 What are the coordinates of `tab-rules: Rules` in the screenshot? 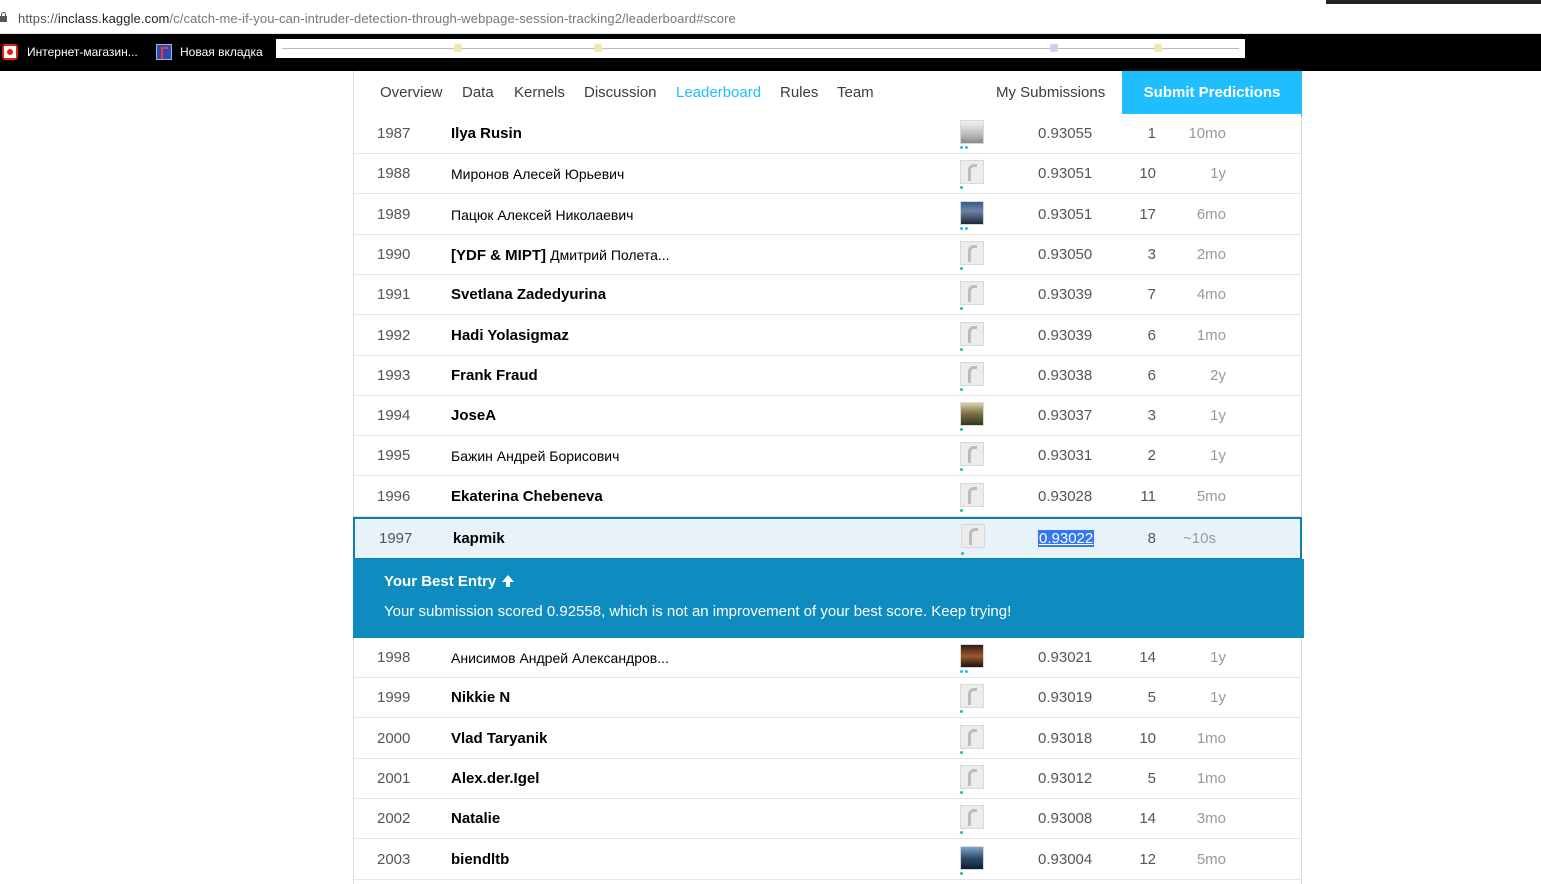 It's located at (799, 94).